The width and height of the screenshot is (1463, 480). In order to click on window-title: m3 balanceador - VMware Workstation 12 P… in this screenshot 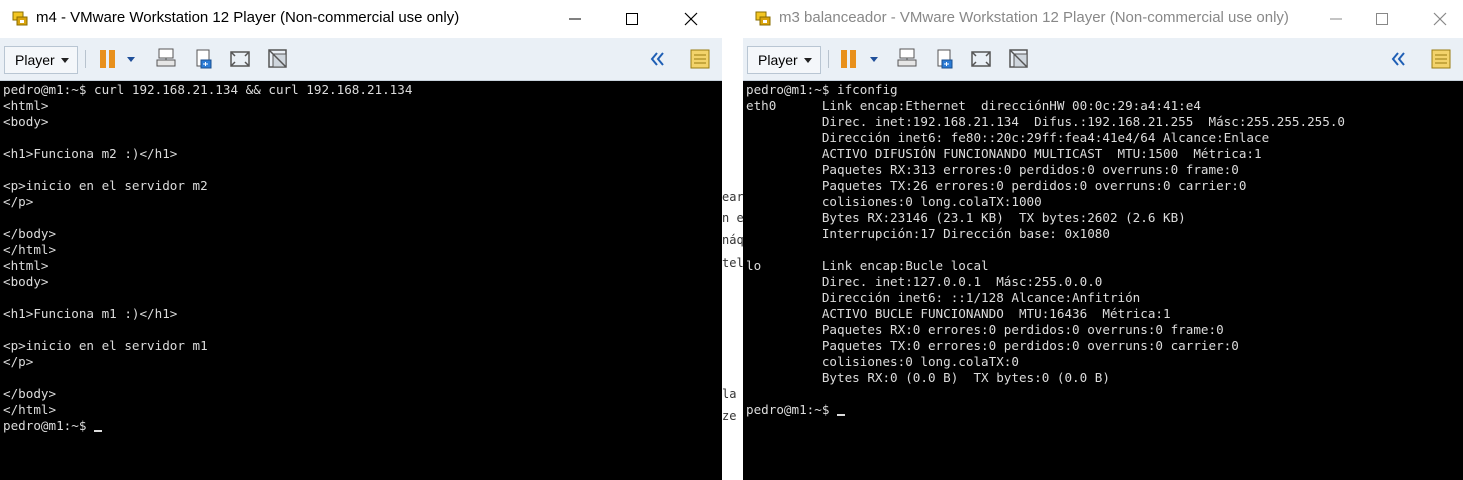, I will do `click(1034, 17)`.